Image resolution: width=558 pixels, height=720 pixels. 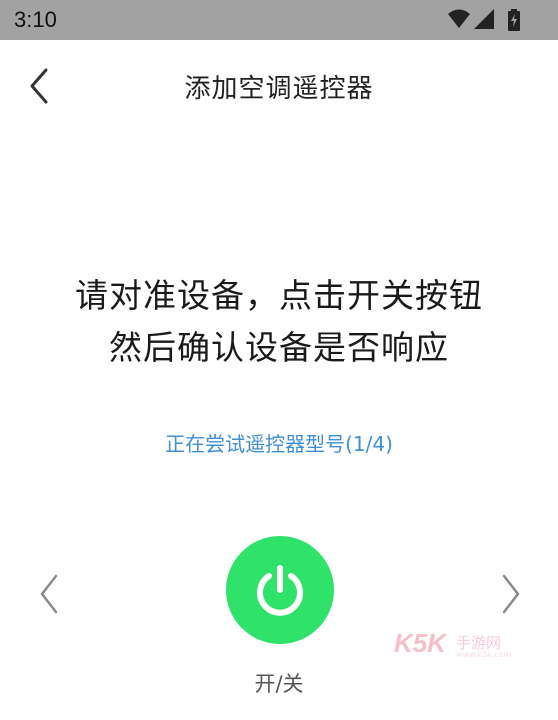 What do you see at coordinates (459, 18) in the screenshot?
I see `wifi-icon` at bounding box center [459, 18].